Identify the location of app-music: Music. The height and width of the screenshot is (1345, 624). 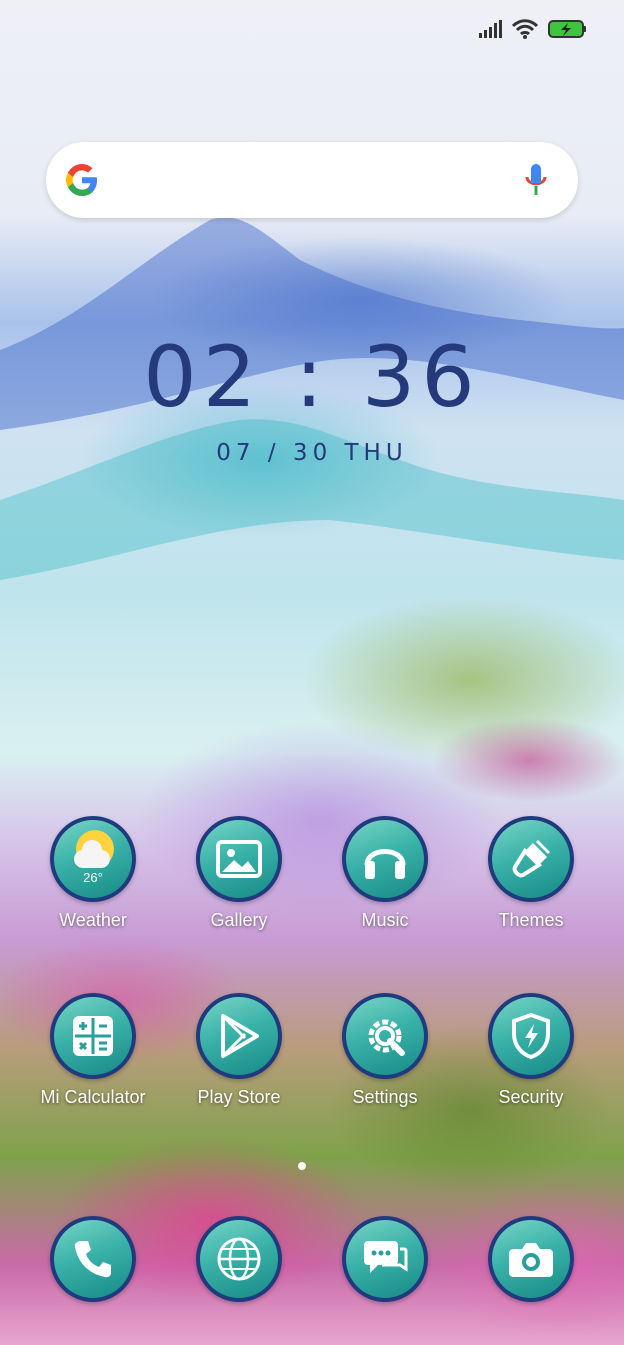
(385, 873).